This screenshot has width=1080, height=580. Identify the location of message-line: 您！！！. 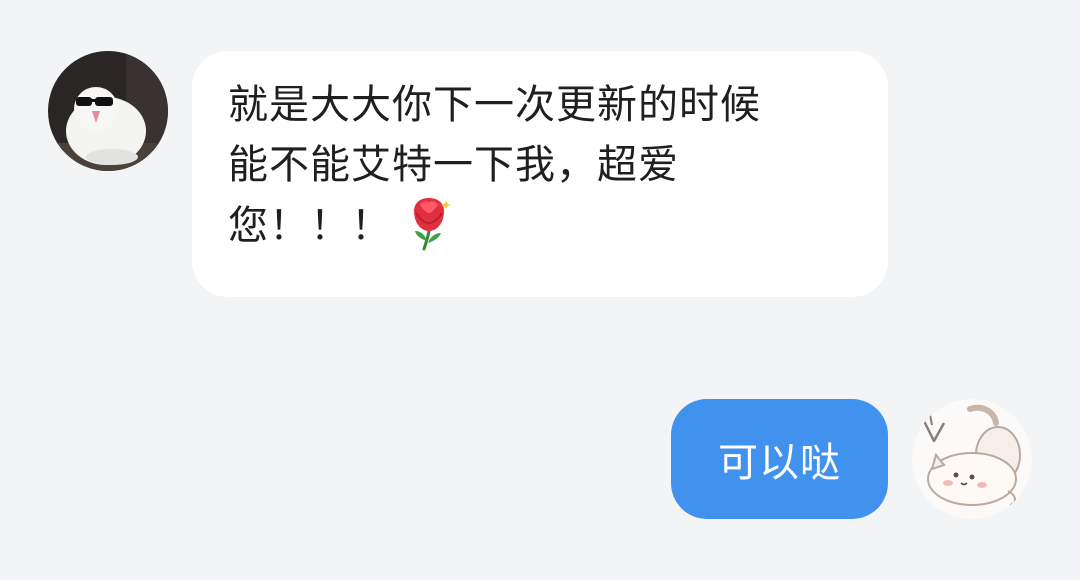
(539, 225).